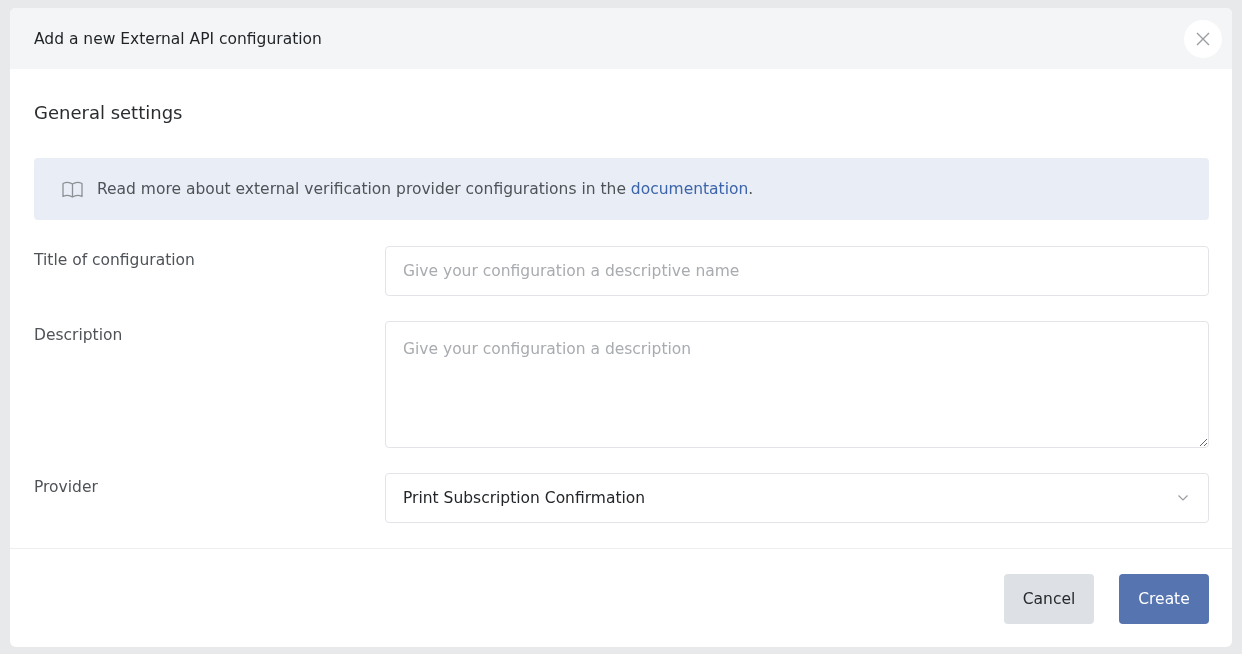 The image size is (1242, 654). I want to click on close-icon, so click(1203, 38).